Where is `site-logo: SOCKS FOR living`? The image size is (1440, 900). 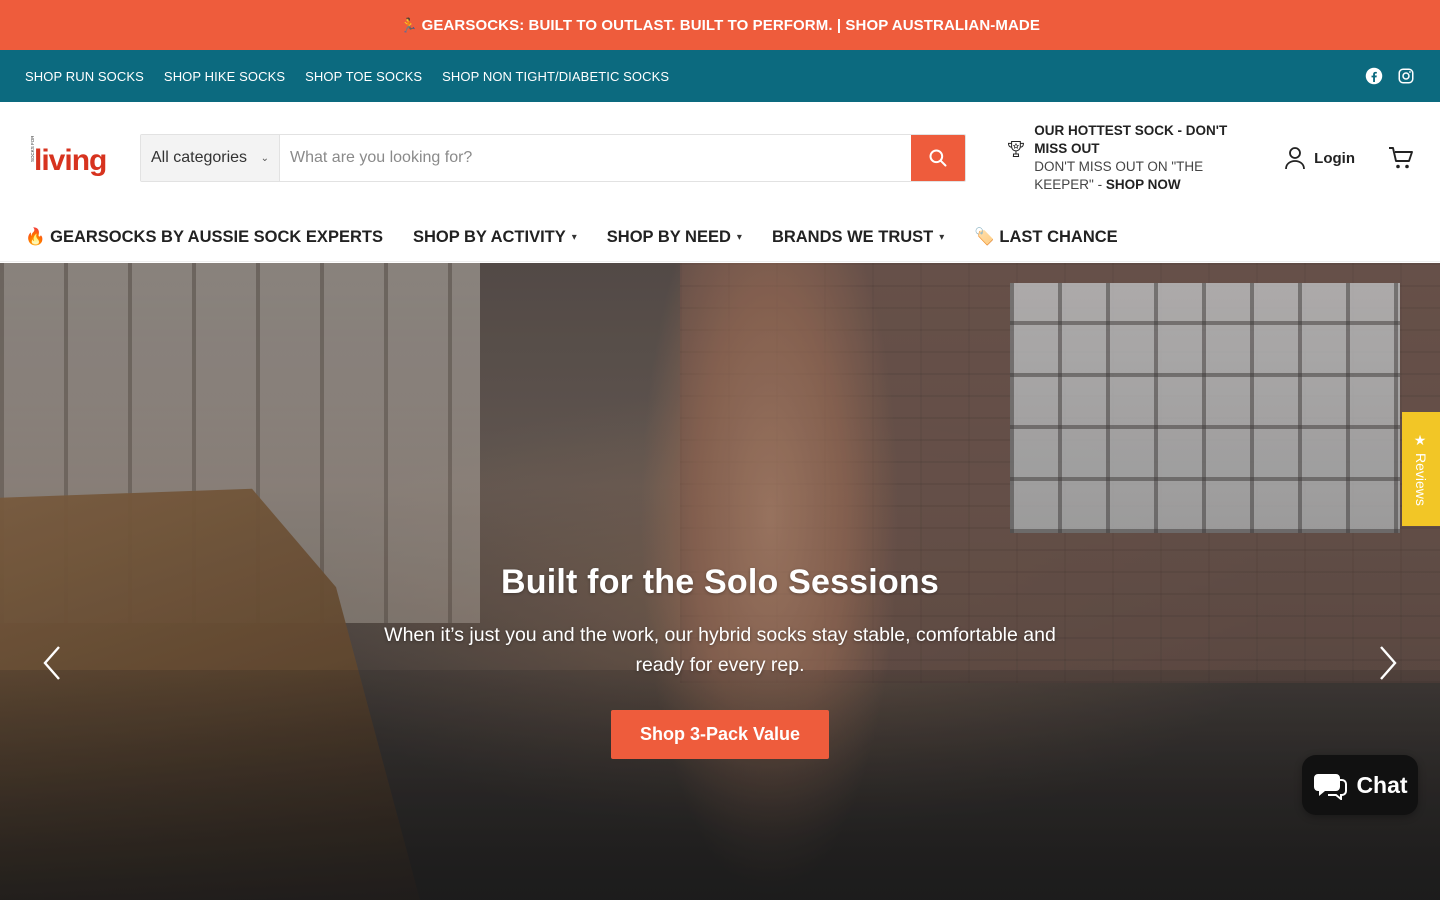
site-logo: SOCKS FOR living is located at coordinates (73, 158).